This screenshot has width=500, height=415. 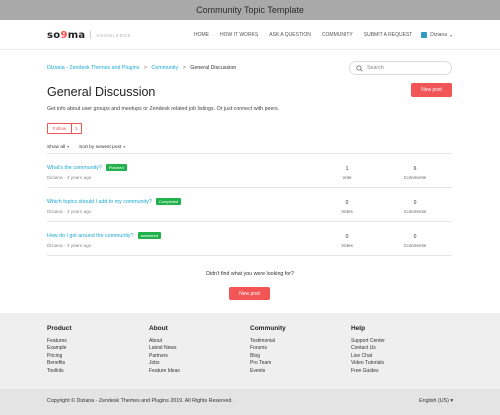 I want to click on footer-link: Features, so click(x=59, y=341).